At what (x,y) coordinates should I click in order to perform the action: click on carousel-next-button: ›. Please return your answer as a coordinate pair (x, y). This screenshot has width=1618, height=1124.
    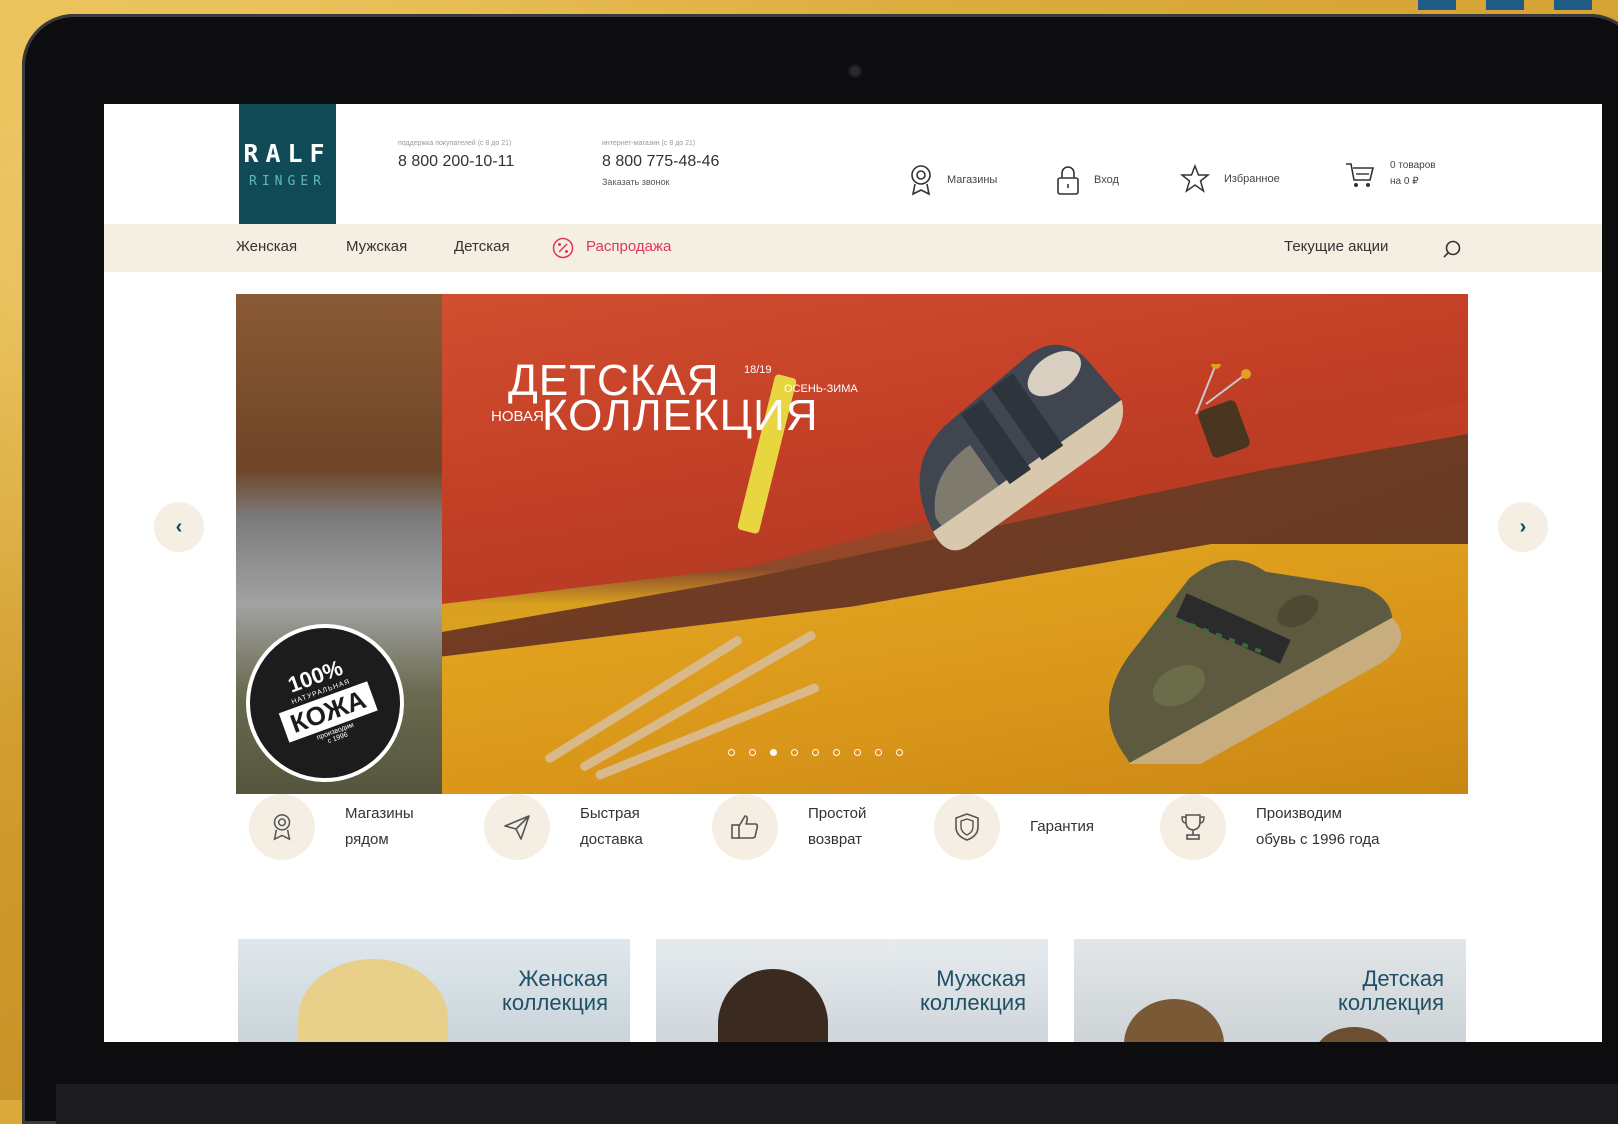
    Looking at the image, I should click on (1523, 527).